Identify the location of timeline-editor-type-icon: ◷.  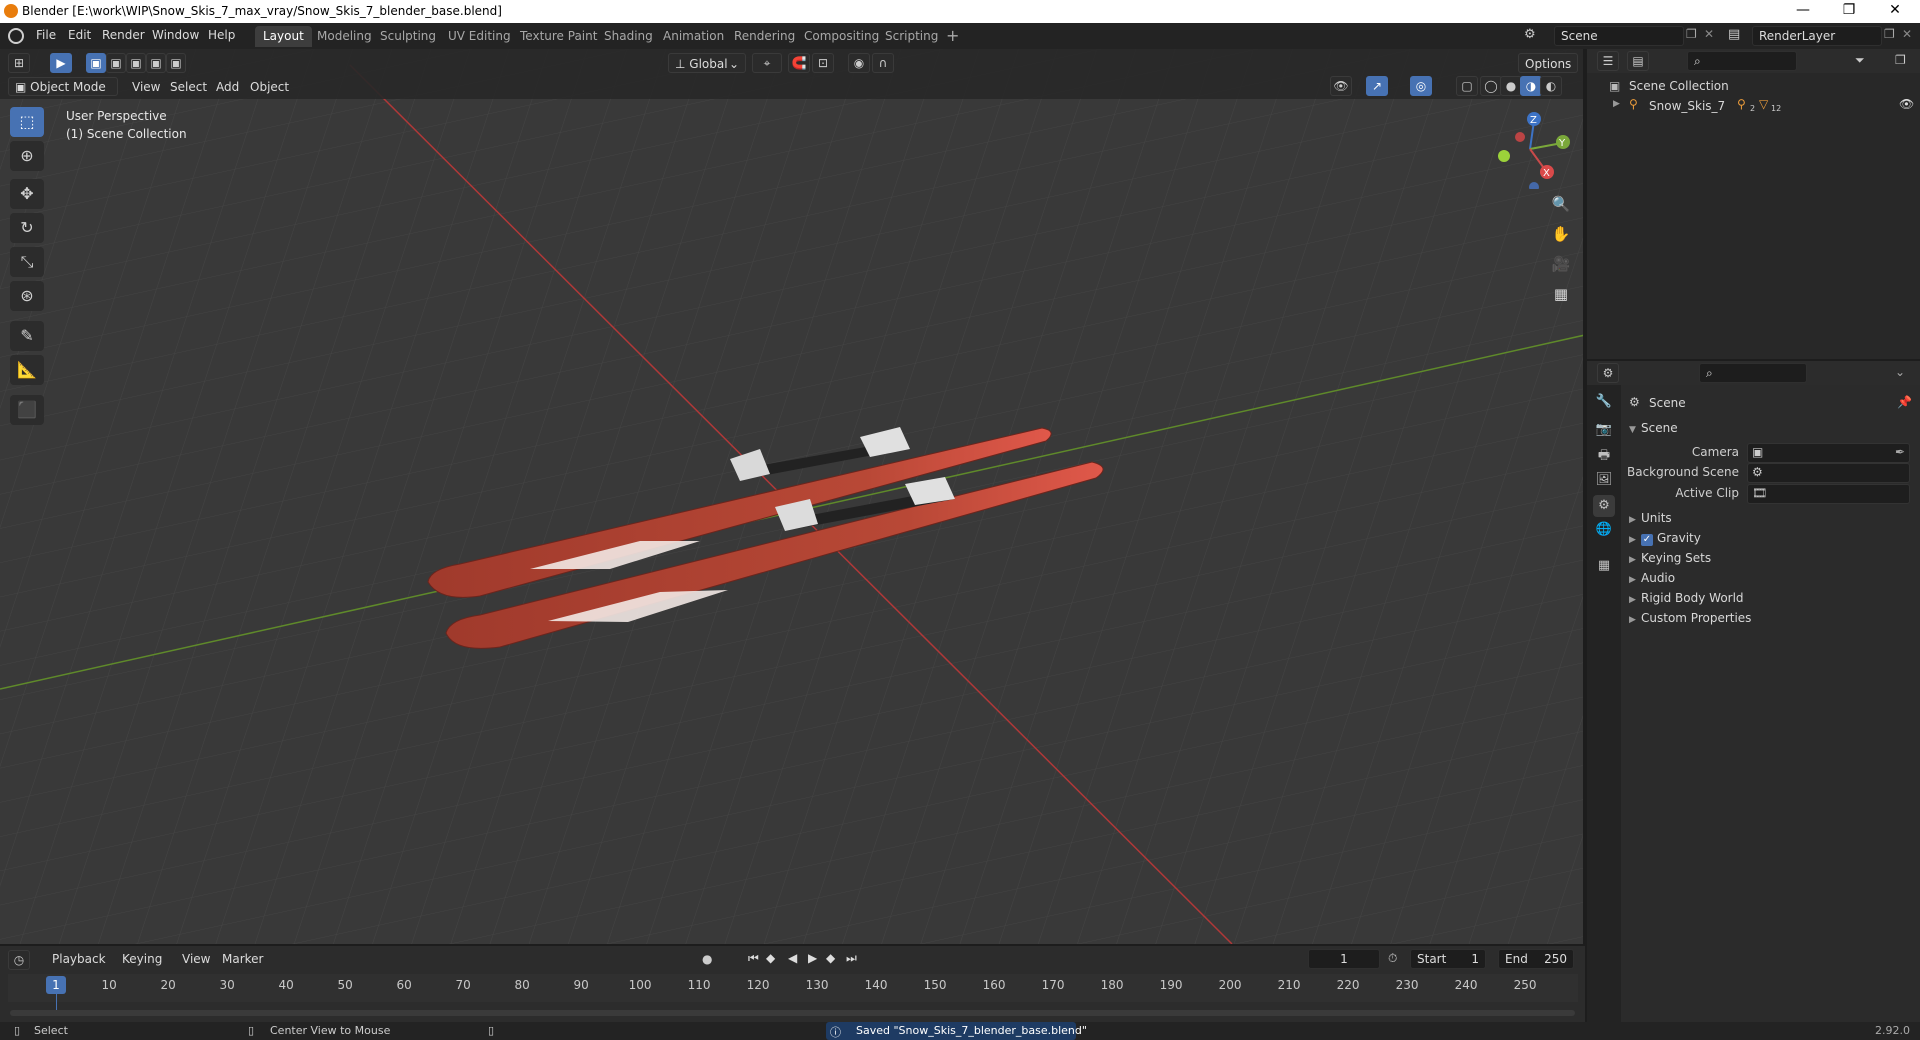
(19, 960).